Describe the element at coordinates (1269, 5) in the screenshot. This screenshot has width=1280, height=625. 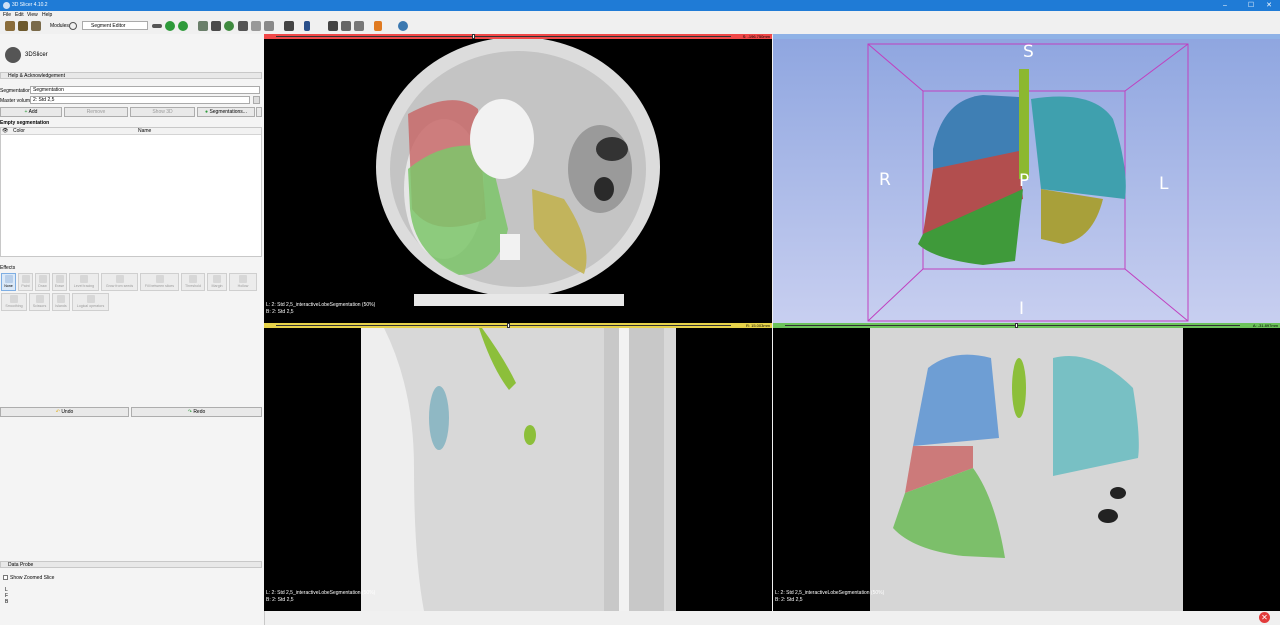
I see `close-button: ✕` at that location.